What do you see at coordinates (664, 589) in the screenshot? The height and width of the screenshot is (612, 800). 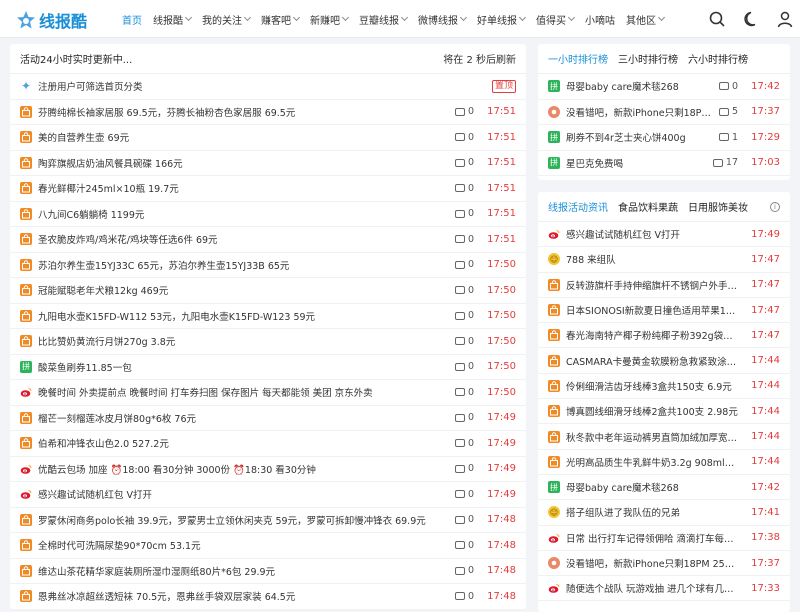 I see `news-row: 随便选个战队 玩游戏抽 进几个球有几次… 17:33` at bounding box center [664, 589].